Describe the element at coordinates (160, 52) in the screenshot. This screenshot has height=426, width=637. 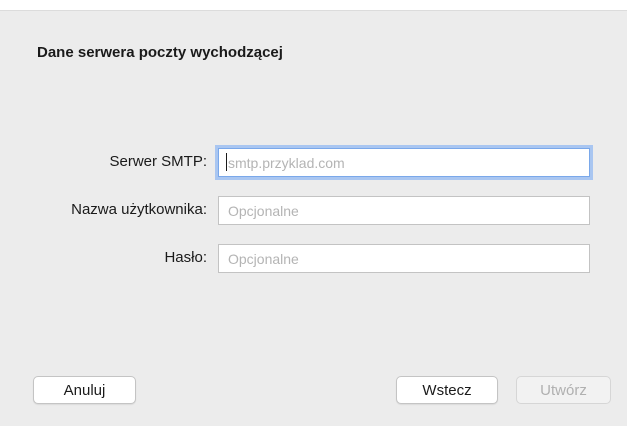
I see `dialog-title: Dane serwera poczty wychodzącej` at that location.